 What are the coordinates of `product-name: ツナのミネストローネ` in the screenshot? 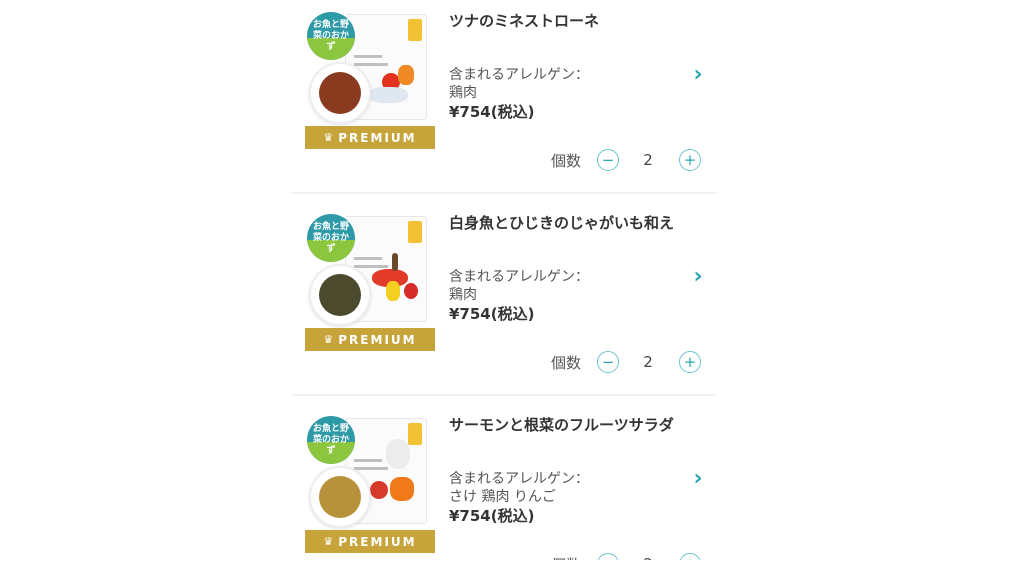 It's located at (524, 20).